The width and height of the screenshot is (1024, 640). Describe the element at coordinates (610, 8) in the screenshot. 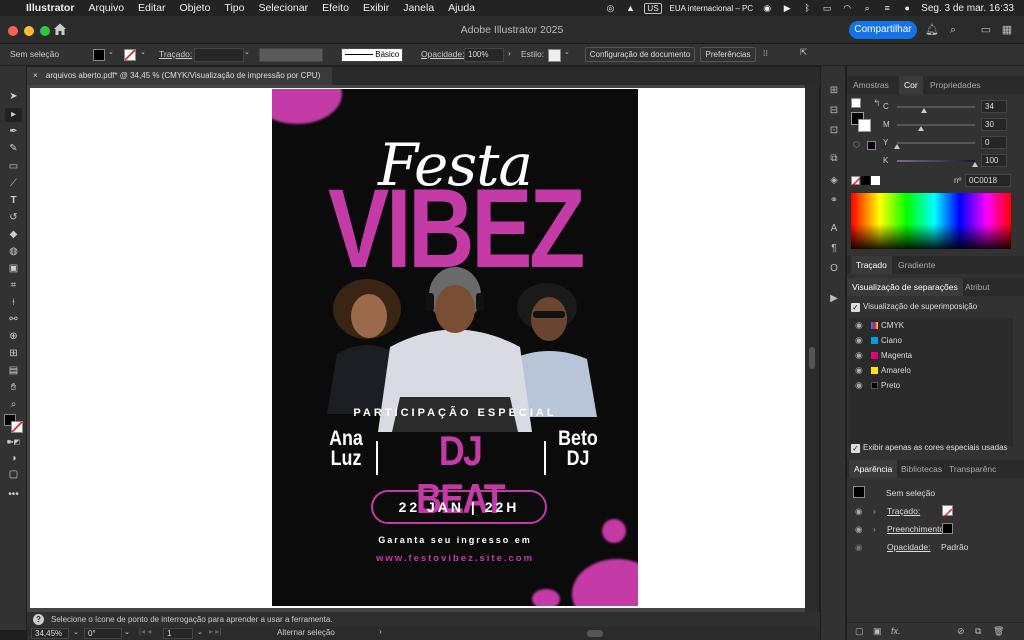

I see `creative-cloud-icon: ◎` at that location.